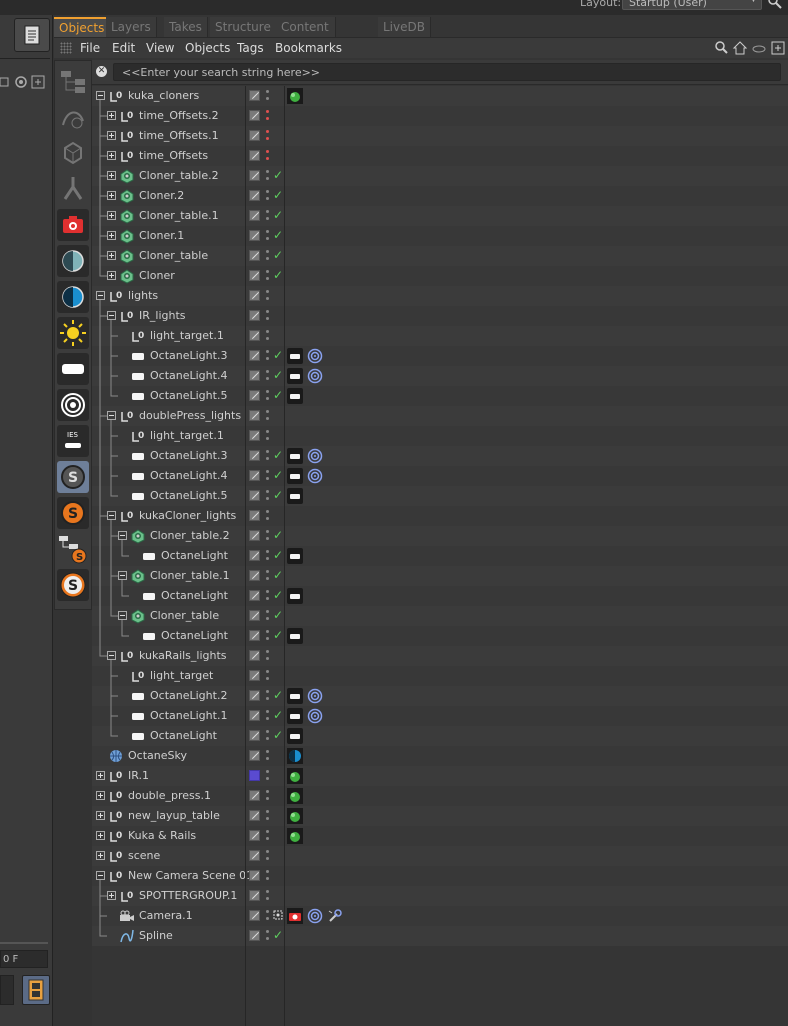  What do you see at coordinates (73, 549) in the screenshot?
I see `octane-scatter-hierarchy-button: S` at bounding box center [73, 549].